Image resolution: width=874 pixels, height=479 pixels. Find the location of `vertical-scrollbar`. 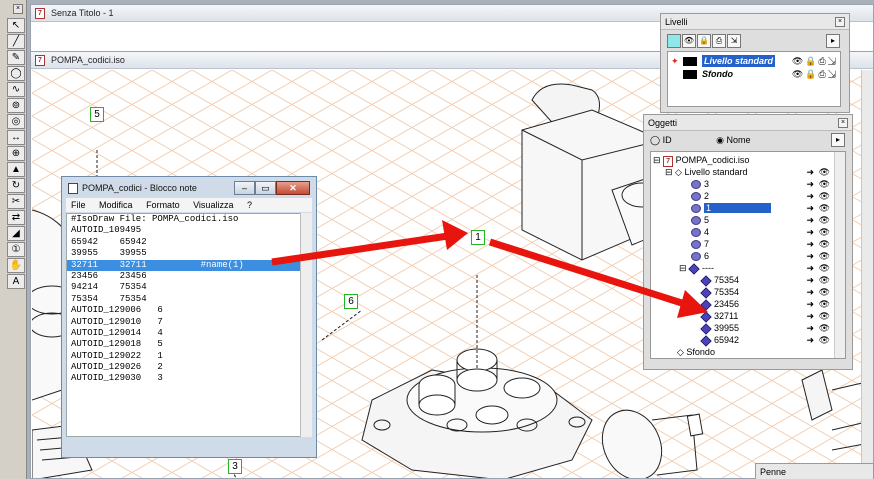

vertical-scrollbar is located at coordinates (867, 274).